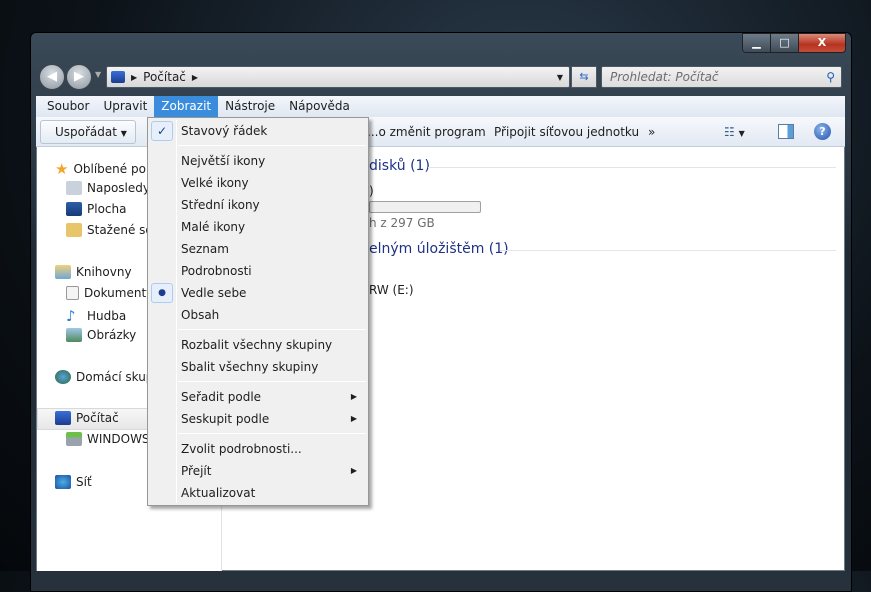 The height and width of the screenshot is (592, 871). Describe the element at coordinates (196, 471) in the screenshot. I see `menu-item-label: Přejít` at that location.